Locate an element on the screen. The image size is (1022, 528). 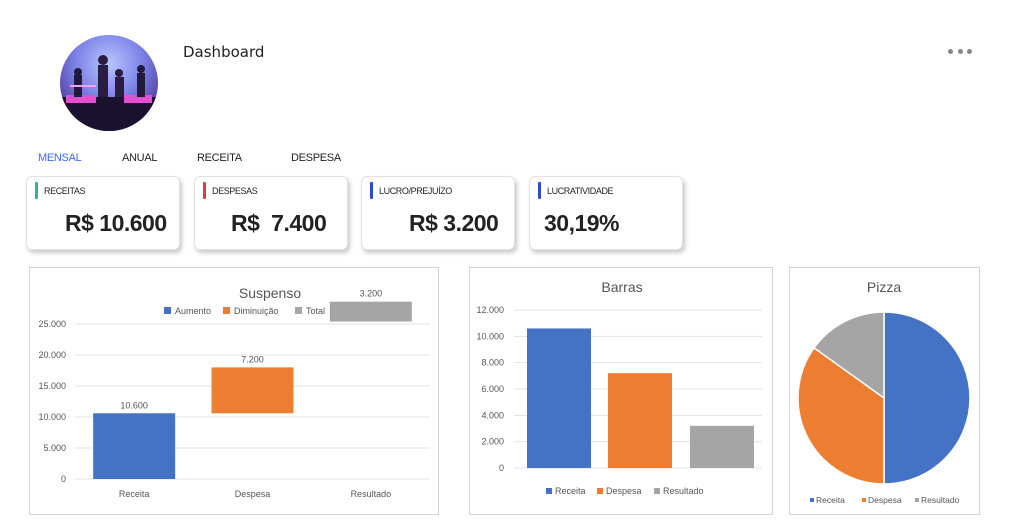
y-tick-label: 12.000 is located at coordinates (490, 310).